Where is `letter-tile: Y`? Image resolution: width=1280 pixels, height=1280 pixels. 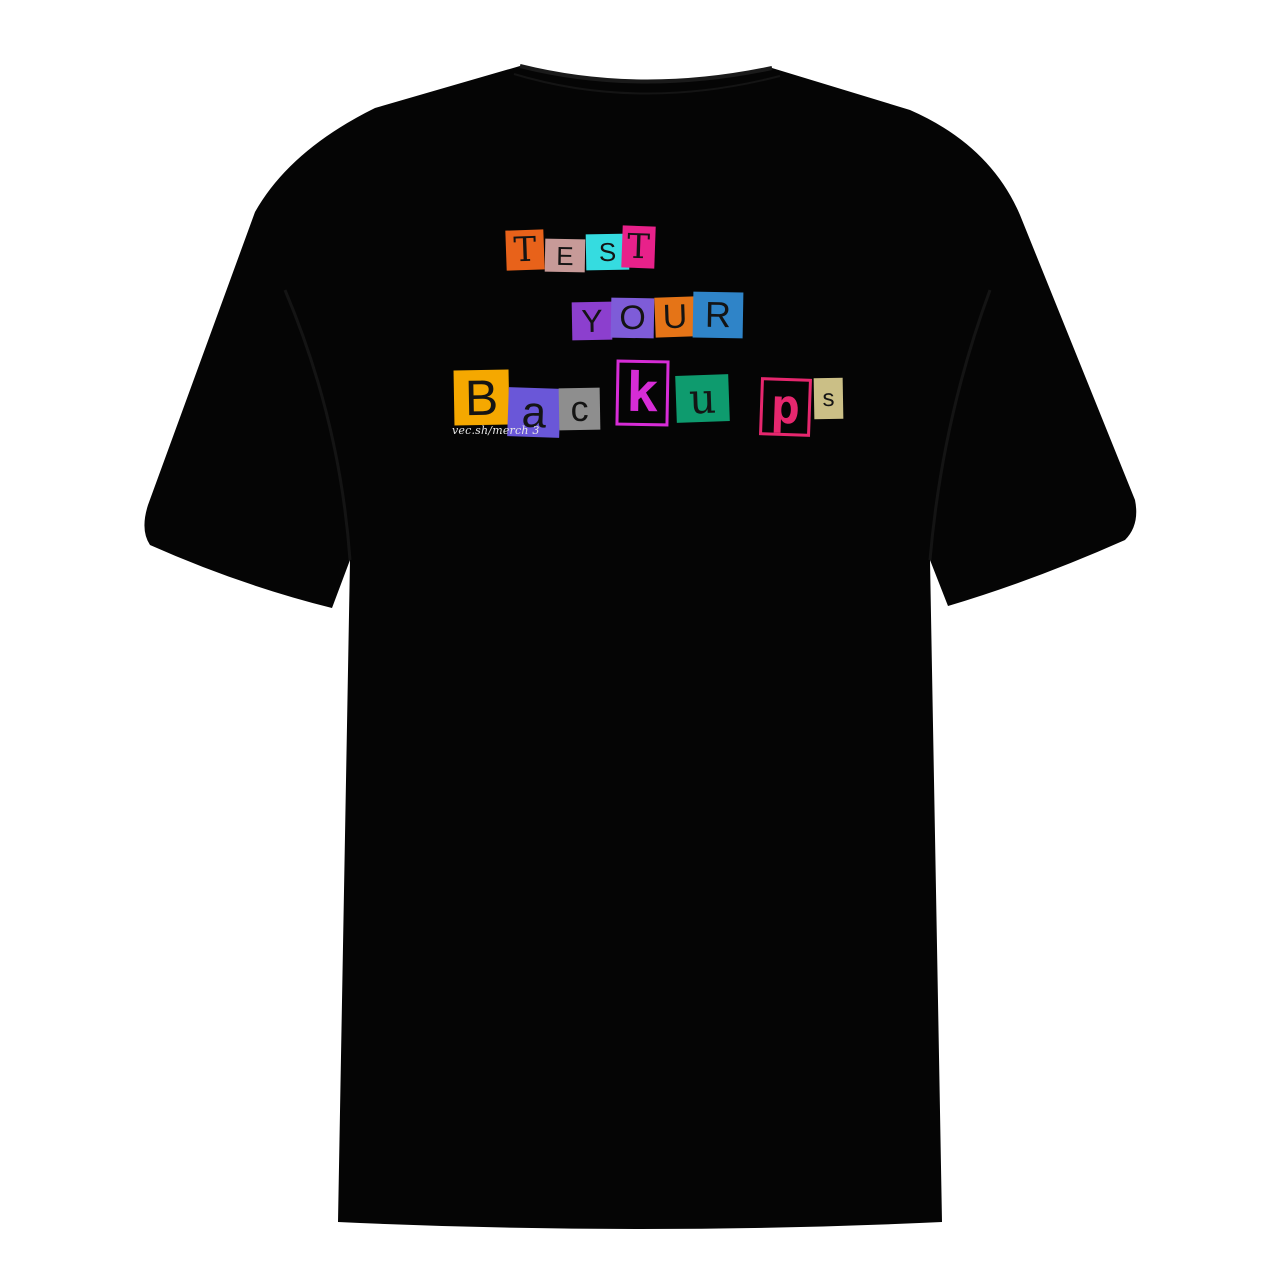
letter-tile: Y is located at coordinates (592, 321).